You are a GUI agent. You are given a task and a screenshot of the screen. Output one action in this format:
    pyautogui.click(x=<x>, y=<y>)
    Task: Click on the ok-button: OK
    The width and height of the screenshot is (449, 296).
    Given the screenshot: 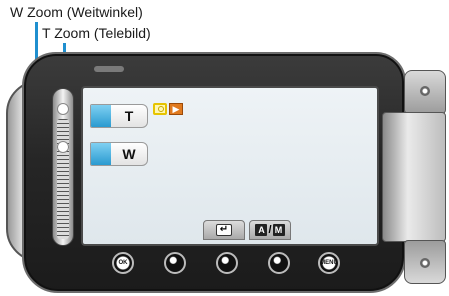 What is the action you would take?
    pyautogui.click(x=123, y=263)
    